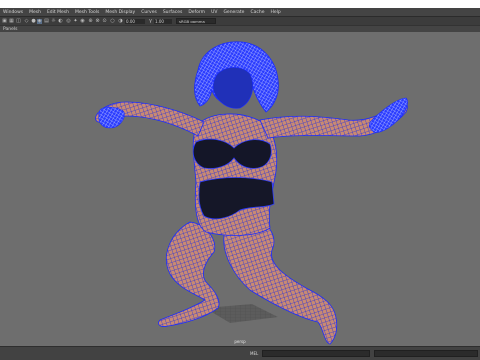 The height and width of the screenshot is (360, 480). Describe the element at coordinates (75, 21) in the screenshot. I see `antialias-icon: ✦` at that location.